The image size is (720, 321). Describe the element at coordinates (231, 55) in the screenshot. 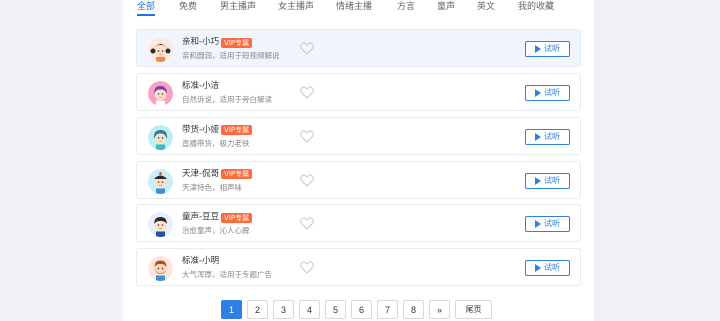

I see `voice-description: 亲和圆润，适用于短视频解说` at that location.